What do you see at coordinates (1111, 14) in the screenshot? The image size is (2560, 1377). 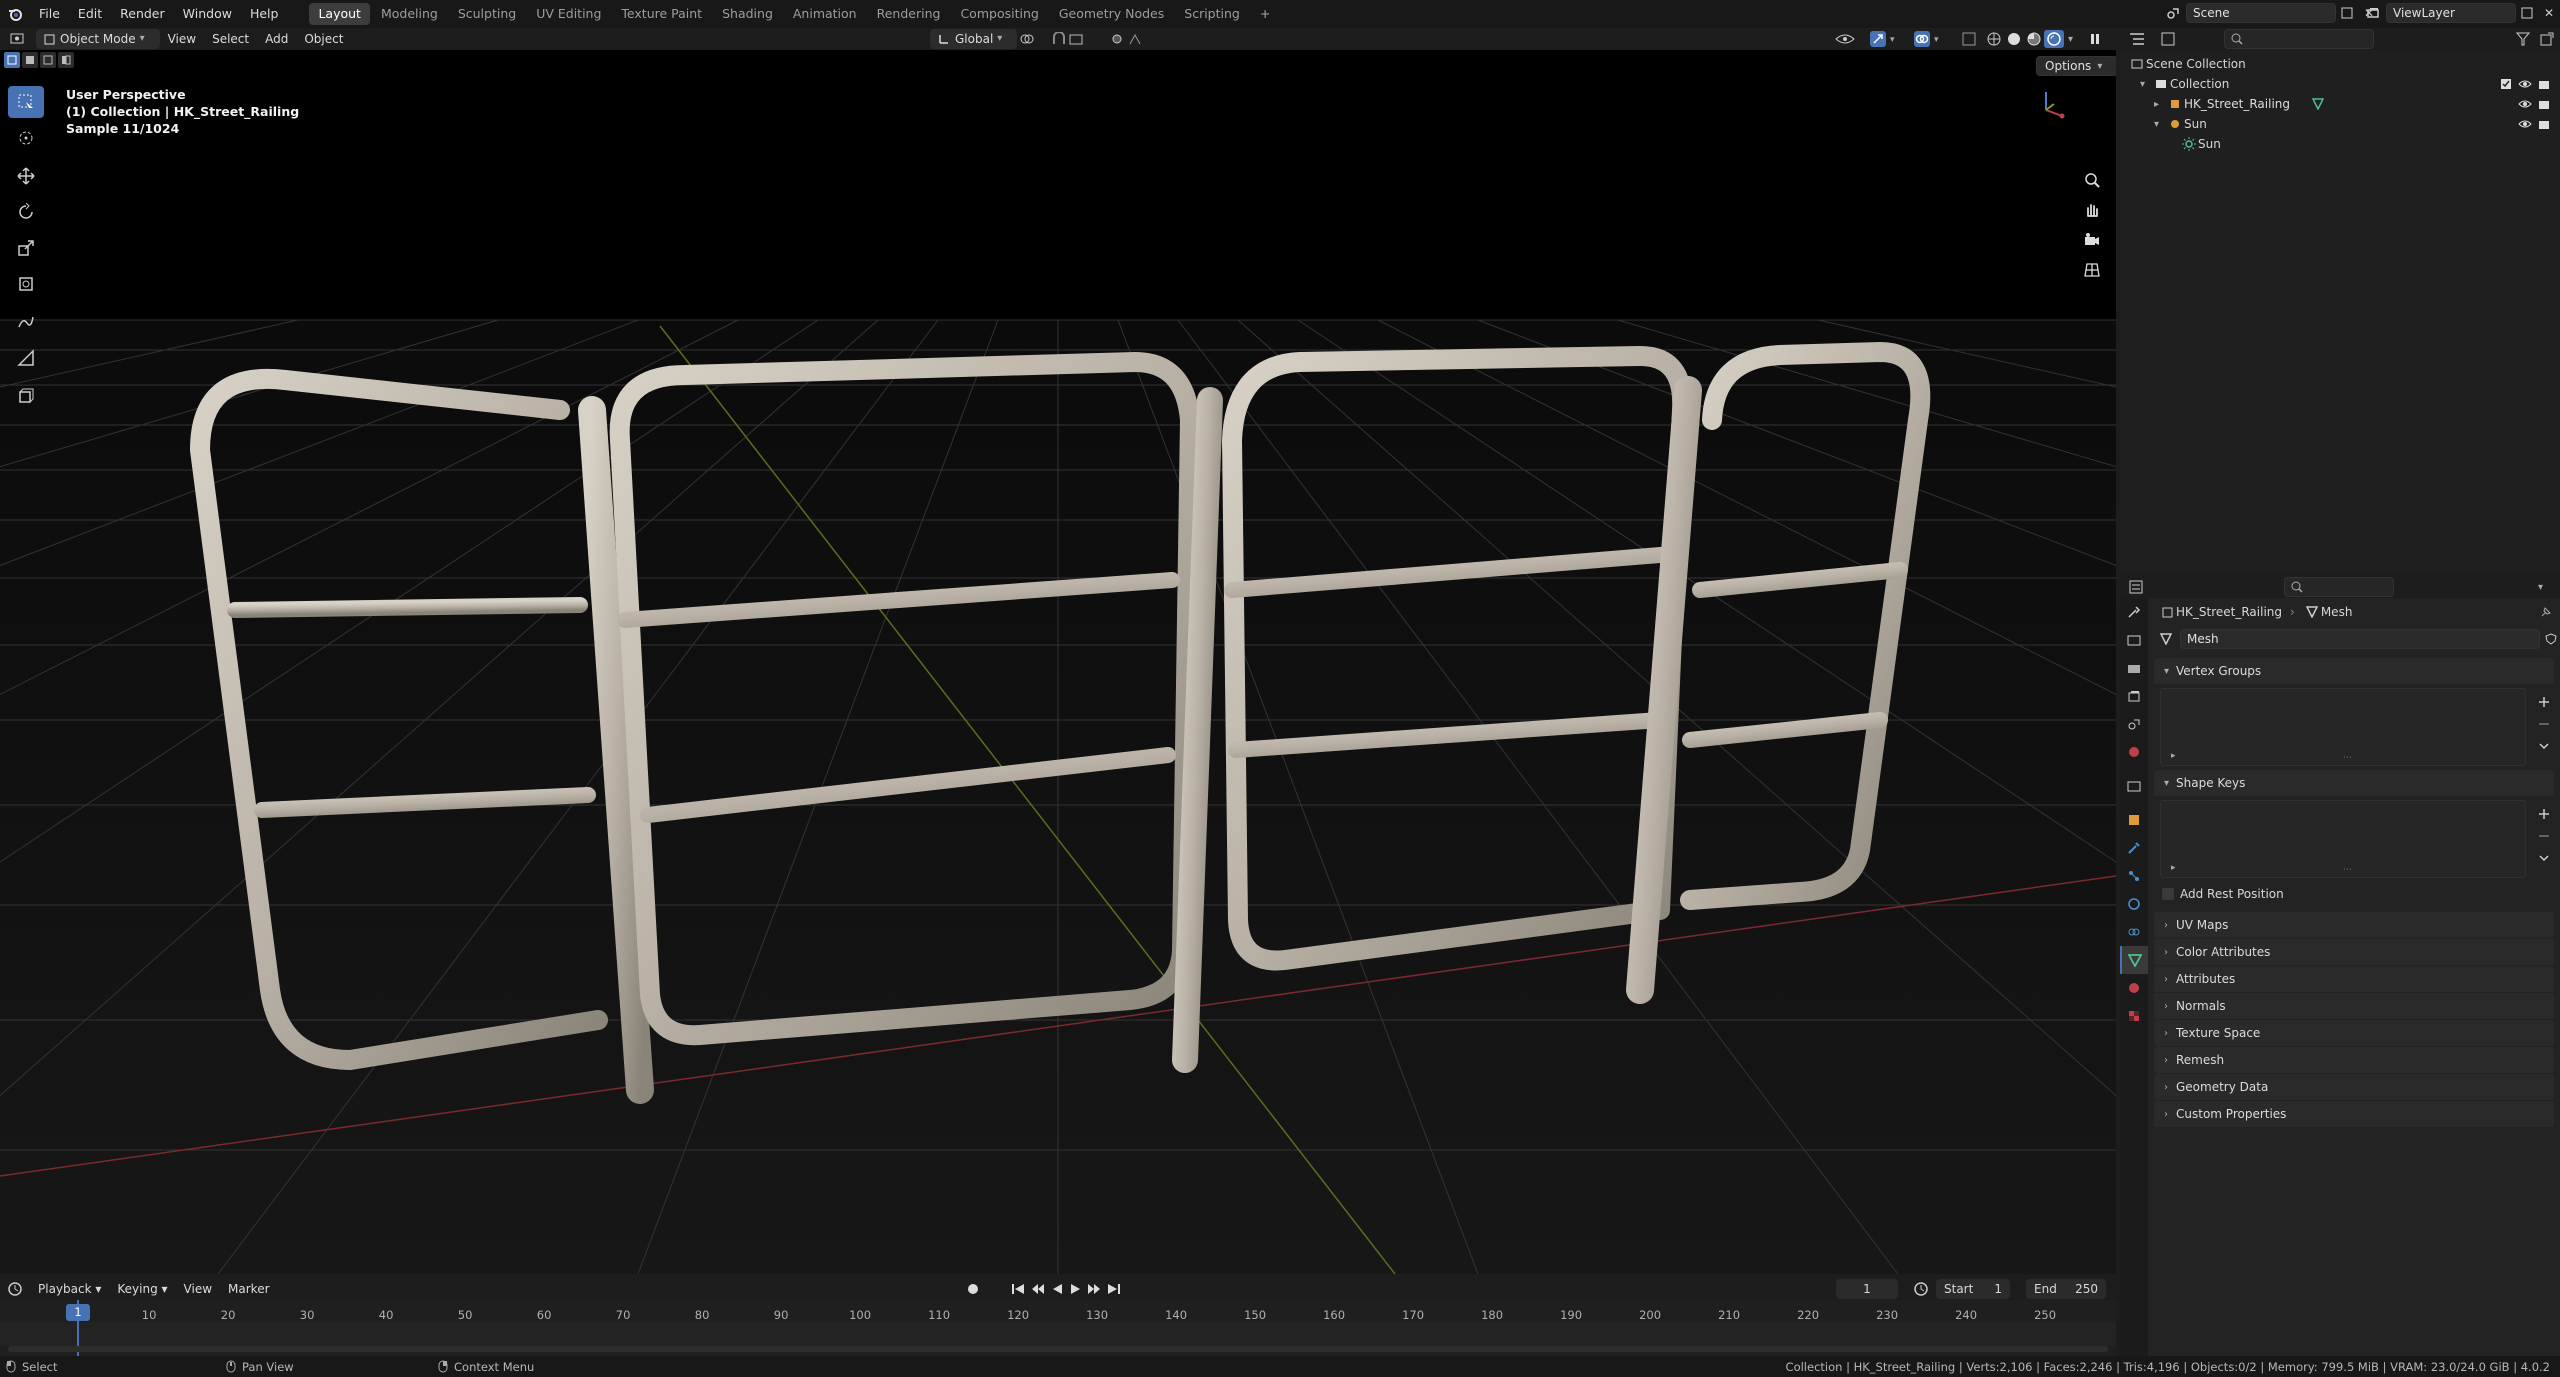 I see `tab-geometry-nodes: Geometry Nodes` at bounding box center [1111, 14].